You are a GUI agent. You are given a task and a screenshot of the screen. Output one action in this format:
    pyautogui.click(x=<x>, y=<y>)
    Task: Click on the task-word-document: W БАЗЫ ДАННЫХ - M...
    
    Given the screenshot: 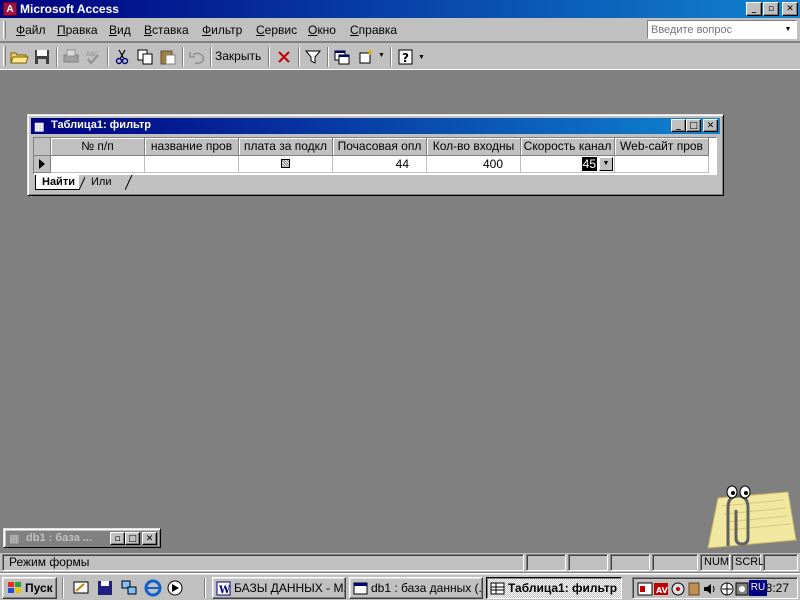 What is the action you would take?
    pyautogui.click(x=279, y=588)
    